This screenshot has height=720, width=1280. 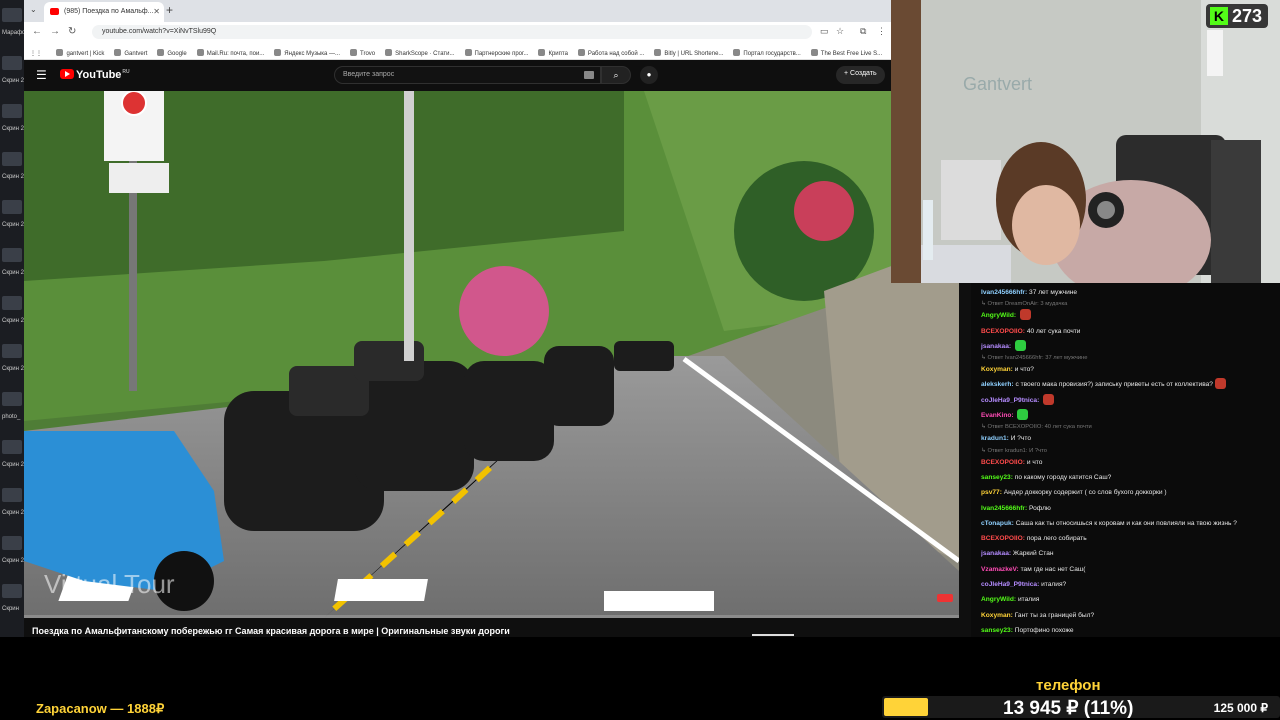 What do you see at coordinates (362, 53) in the screenshot?
I see `bookmark-item: Trovo` at bounding box center [362, 53].